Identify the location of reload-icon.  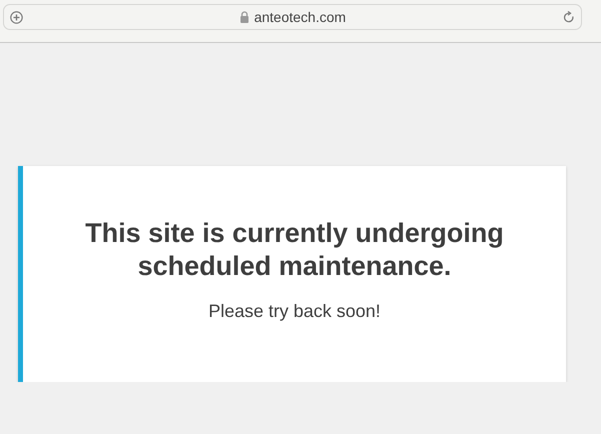
(569, 17).